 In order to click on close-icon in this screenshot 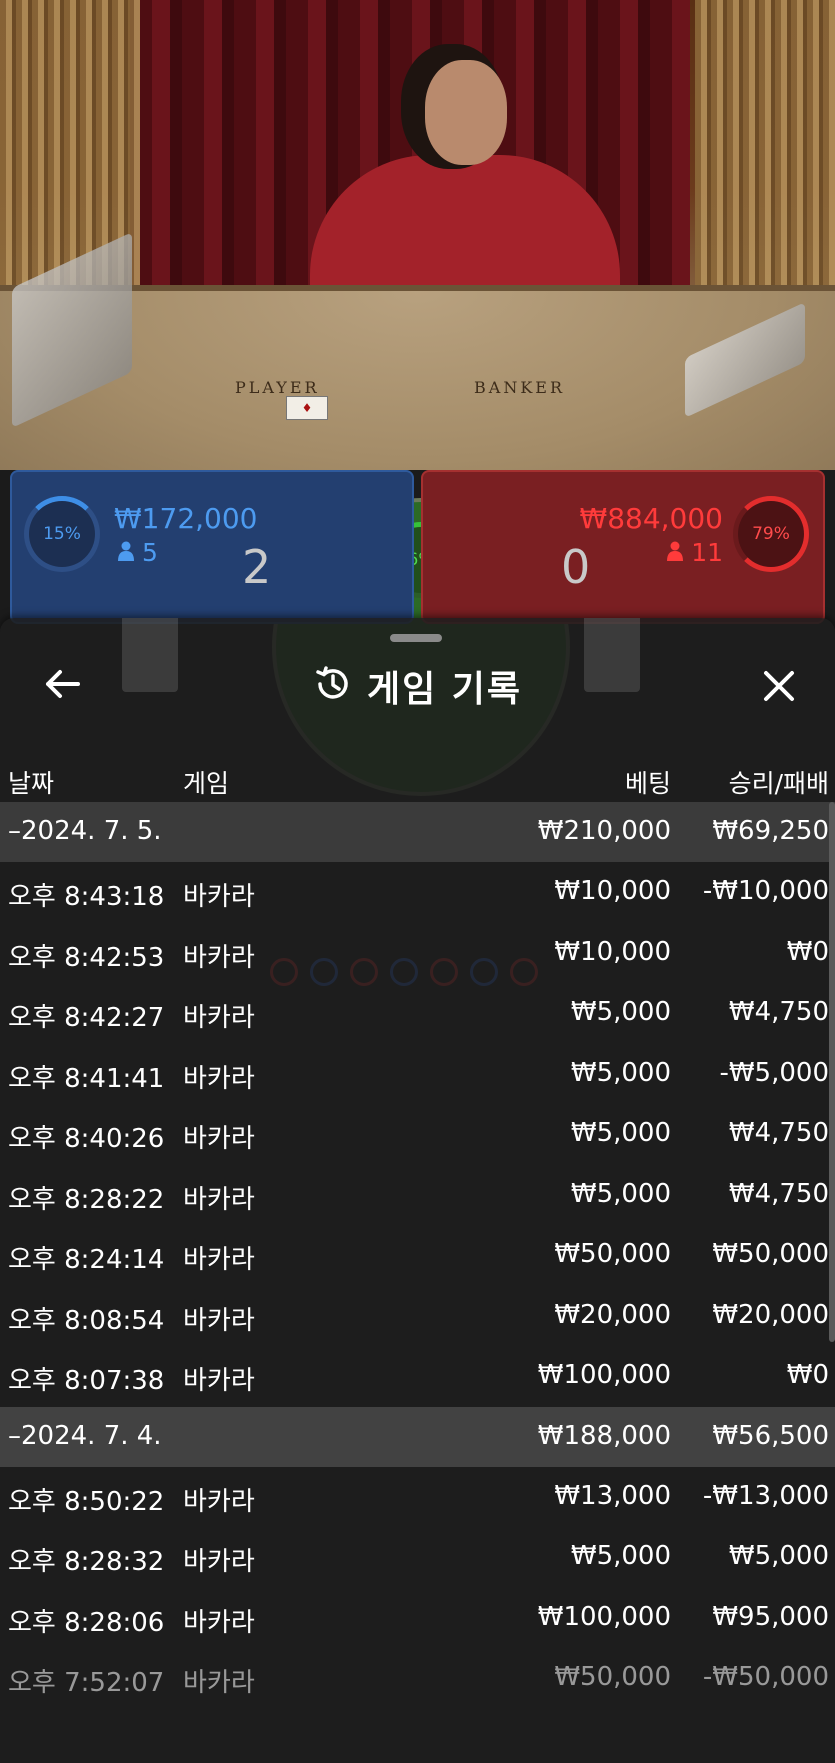, I will do `click(779, 688)`.